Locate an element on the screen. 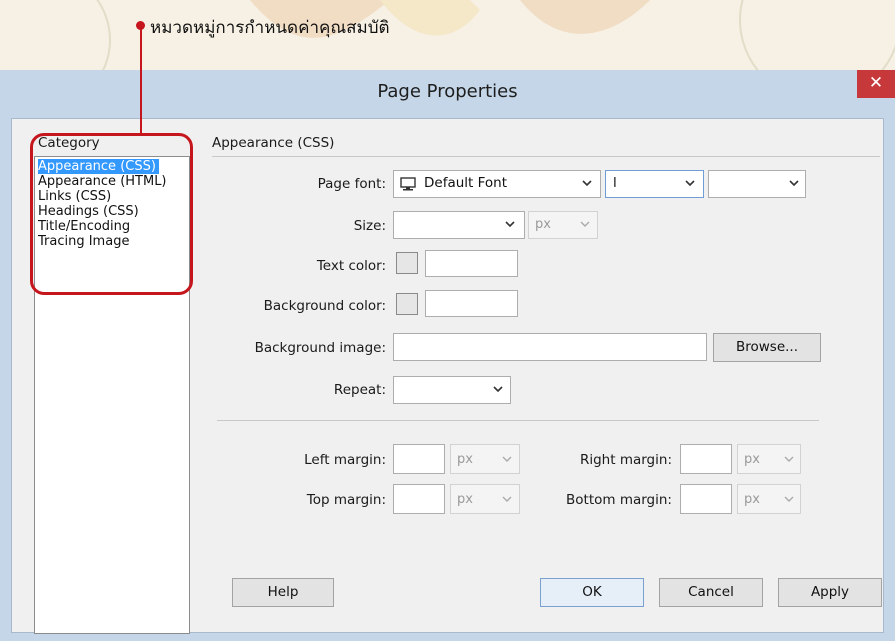 Image resolution: width=895 pixels, height=641 pixels. size-label: Size: is located at coordinates (369, 226).